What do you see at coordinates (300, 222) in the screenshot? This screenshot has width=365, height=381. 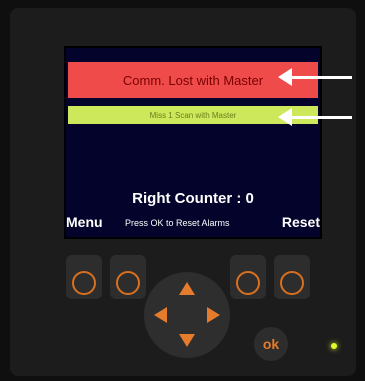 I see `softkey-reset-label: Reset` at bounding box center [300, 222].